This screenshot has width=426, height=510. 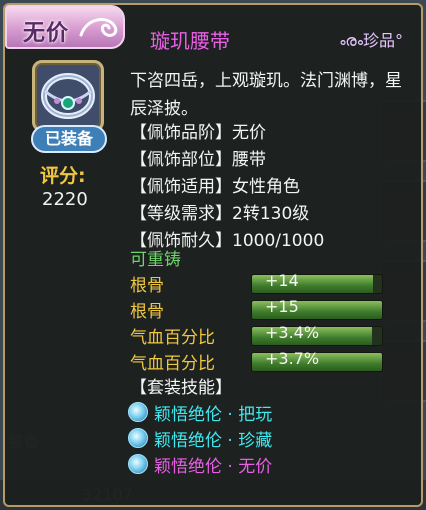 What do you see at coordinates (378, 40) in the screenshot?
I see `rarity-label: 珍品` at bounding box center [378, 40].